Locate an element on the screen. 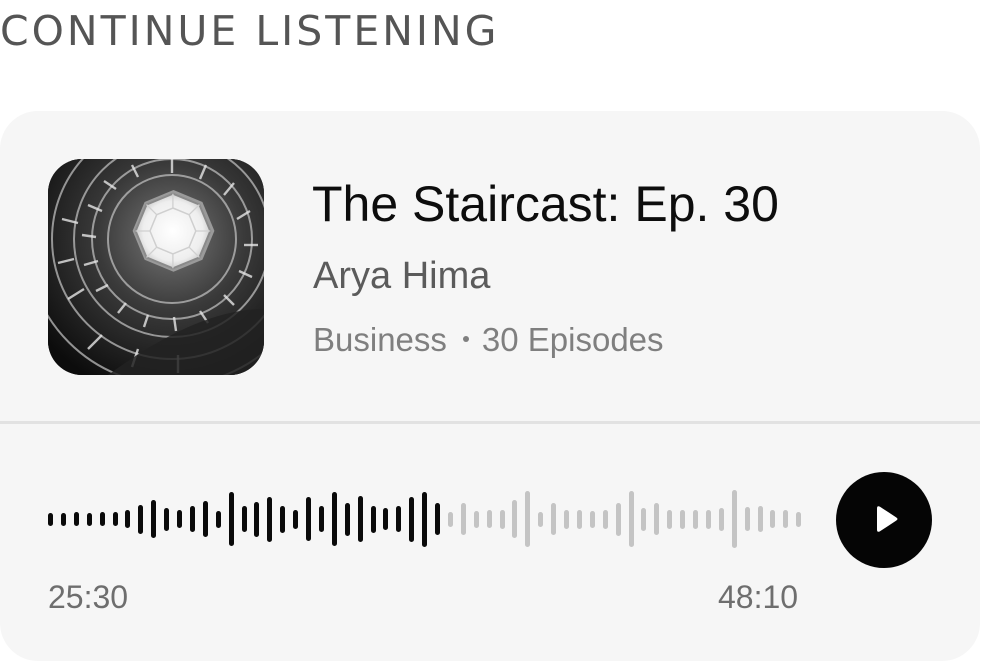 This screenshot has height=663, width=981. play-icon is located at coordinates (887, 519).